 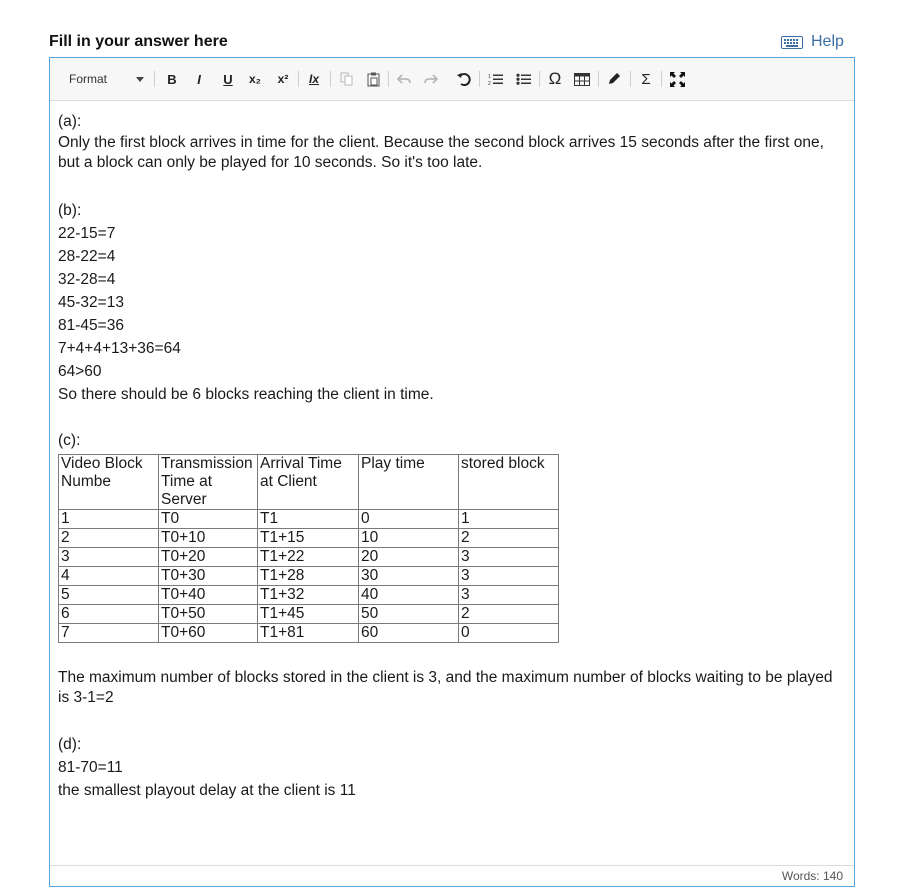 I want to click on table-cell: T0+40, so click(x=208, y=595).